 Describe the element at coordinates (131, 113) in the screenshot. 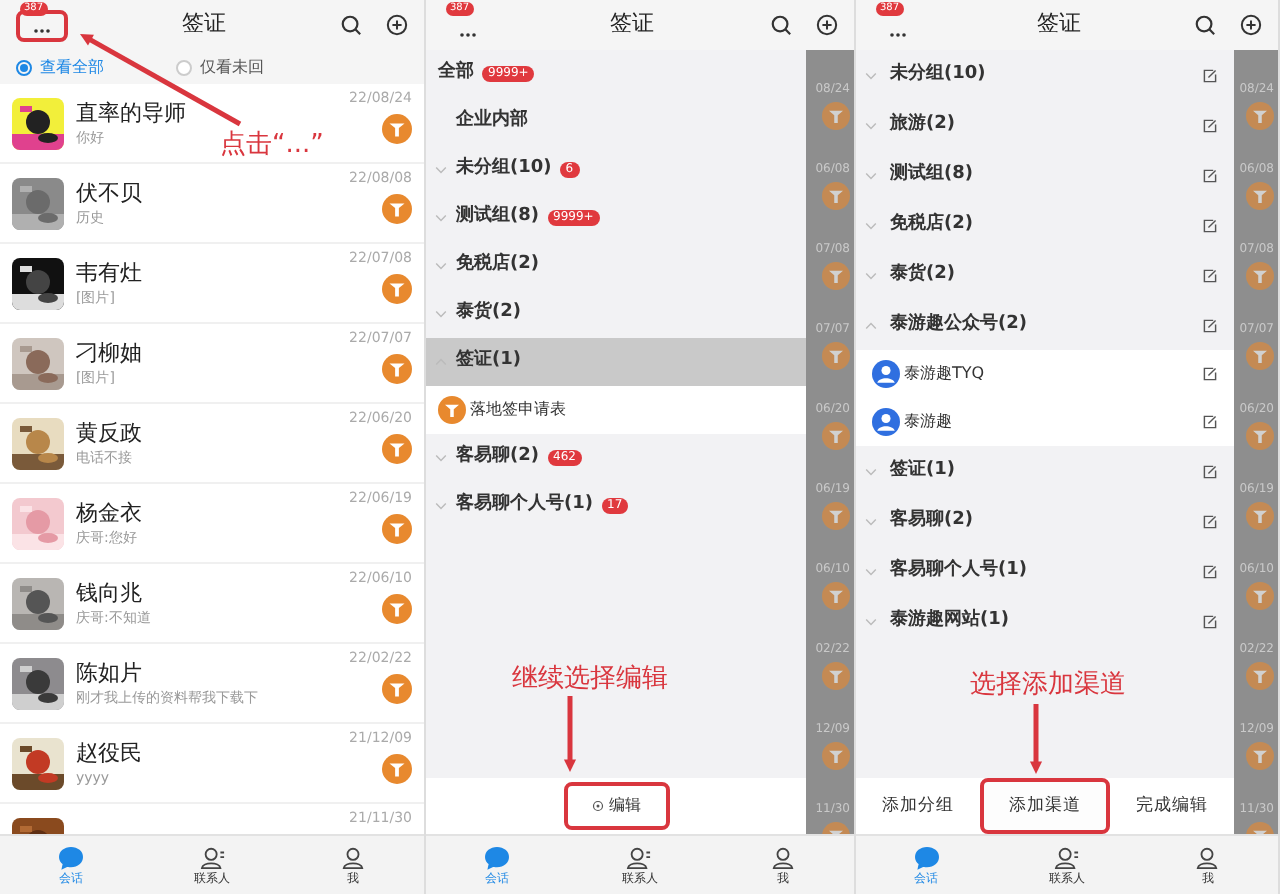

I see `contact-name: 直率的导师` at that location.